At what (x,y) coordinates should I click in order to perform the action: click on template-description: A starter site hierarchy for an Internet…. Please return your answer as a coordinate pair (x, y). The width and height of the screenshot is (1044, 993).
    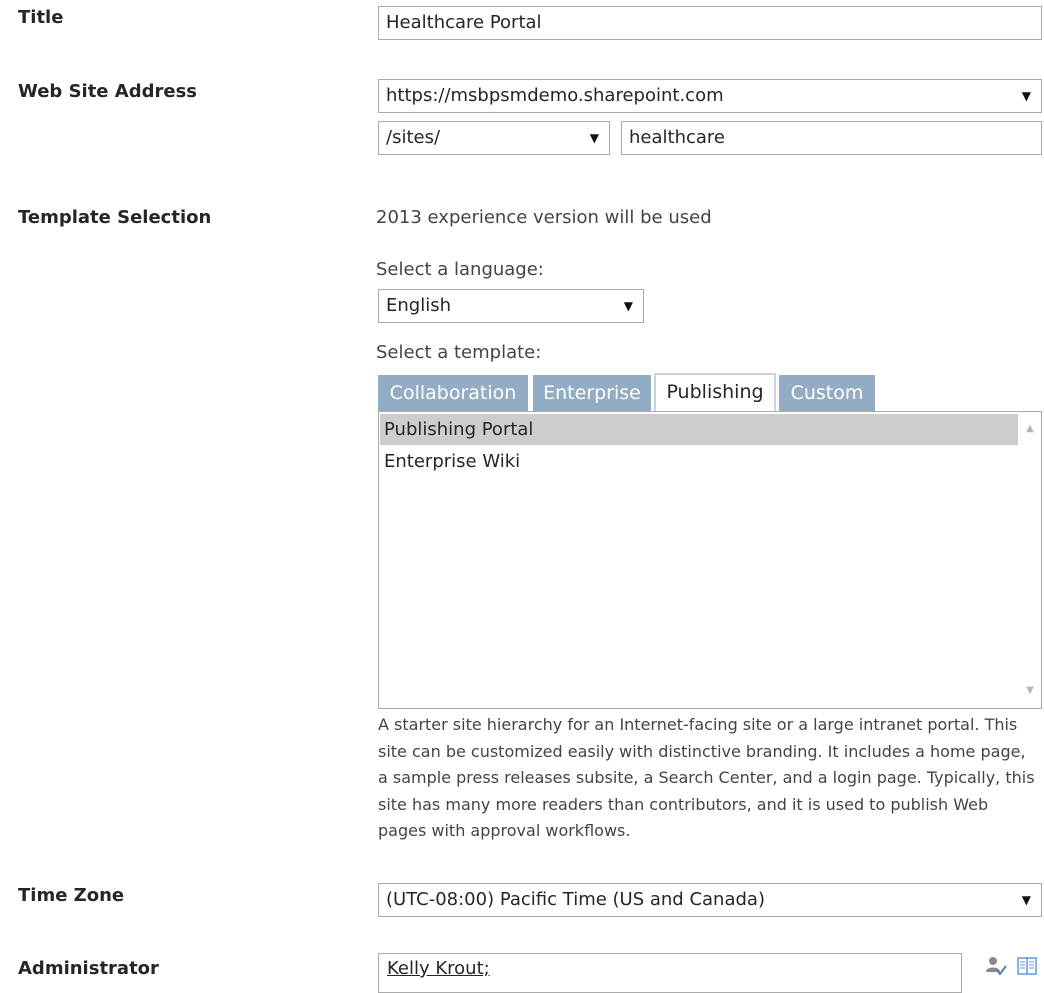
    Looking at the image, I should click on (706, 778).